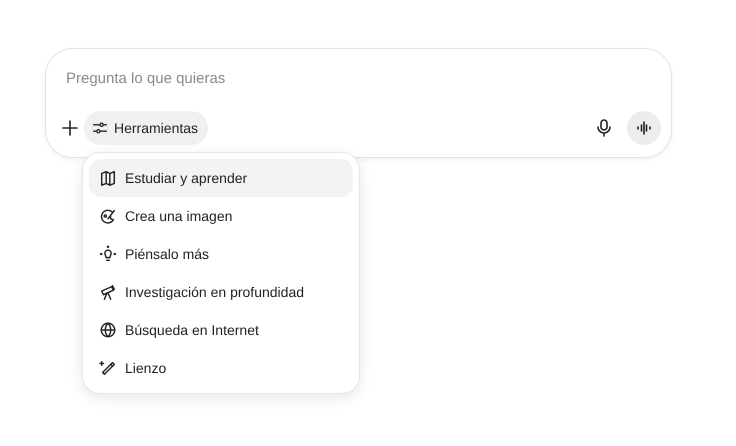  Describe the element at coordinates (108, 330) in the screenshot. I see `globe-icon` at that location.